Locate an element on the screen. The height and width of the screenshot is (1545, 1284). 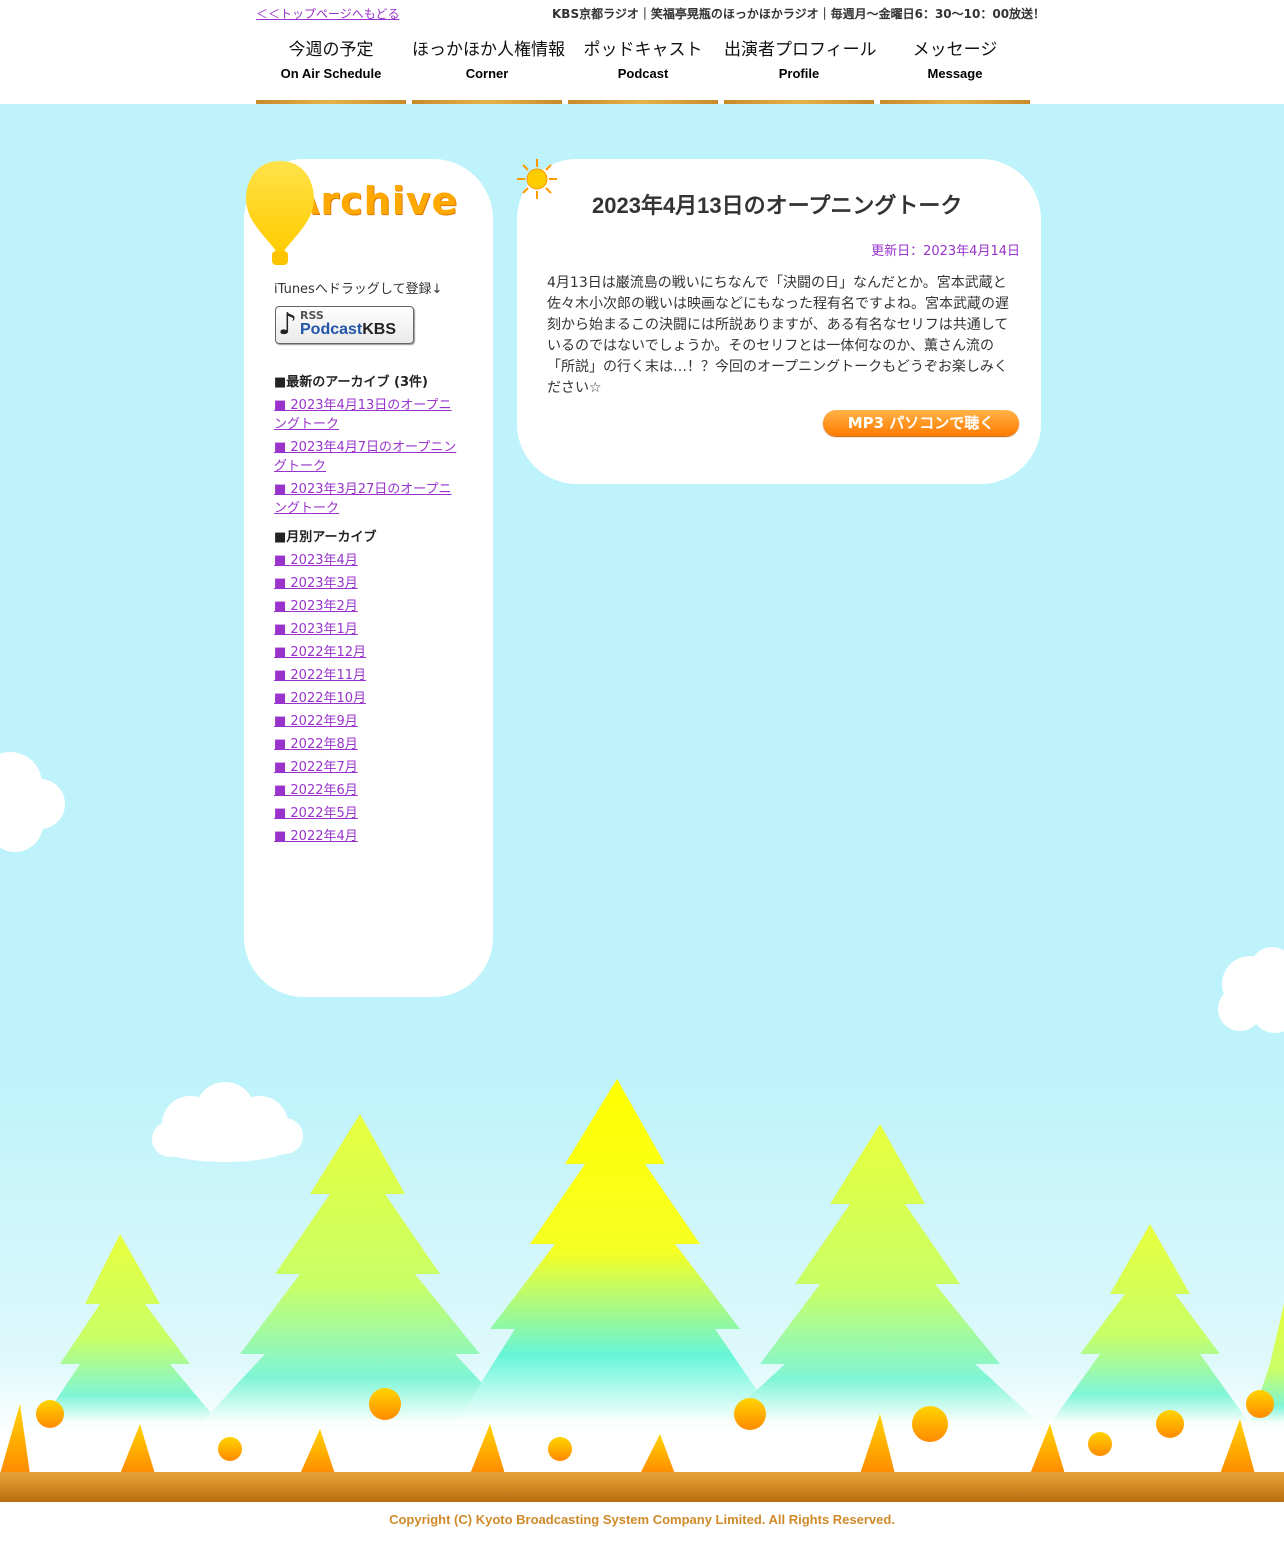
nav-item-schedule: 今週の予定 On Air Schedule is located at coordinates (331, 67).